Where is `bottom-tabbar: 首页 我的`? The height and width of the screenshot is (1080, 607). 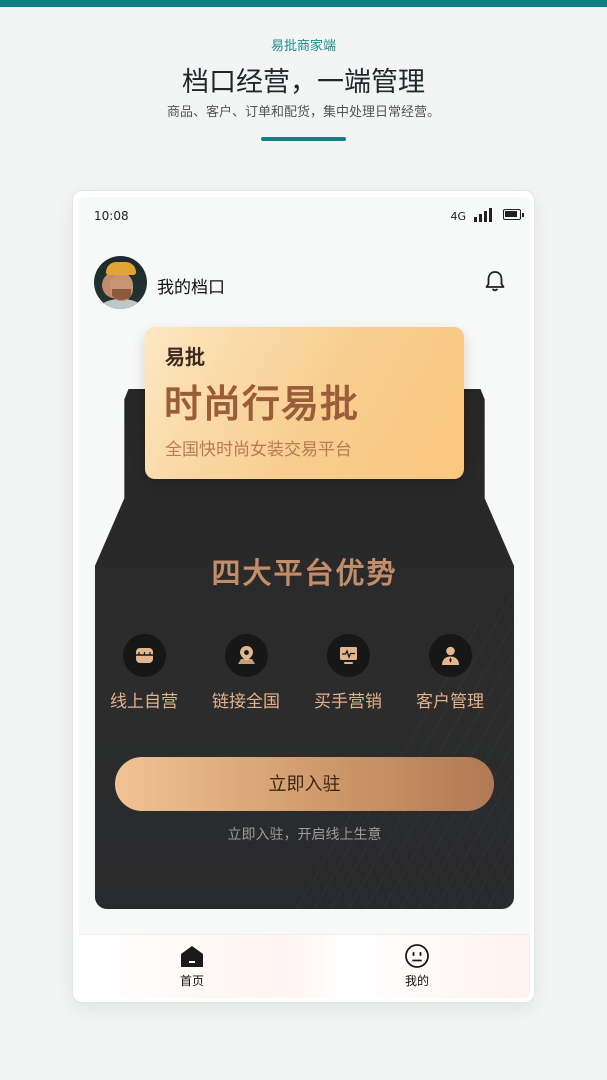 bottom-tabbar: 首页 我的 is located at coordinates (304, 966).